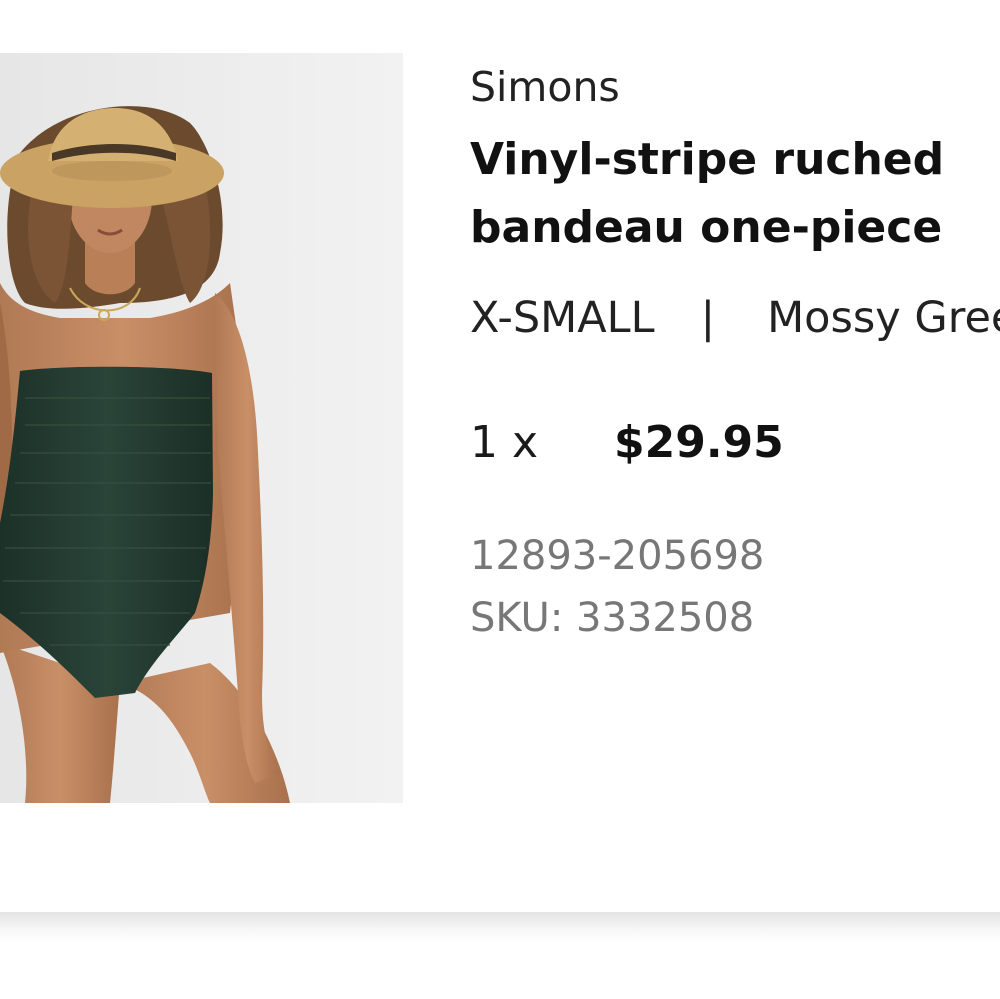 The width and height of the screenshot is (1000, 999). I want to click on price-label: $29.95, so click(699, 442).